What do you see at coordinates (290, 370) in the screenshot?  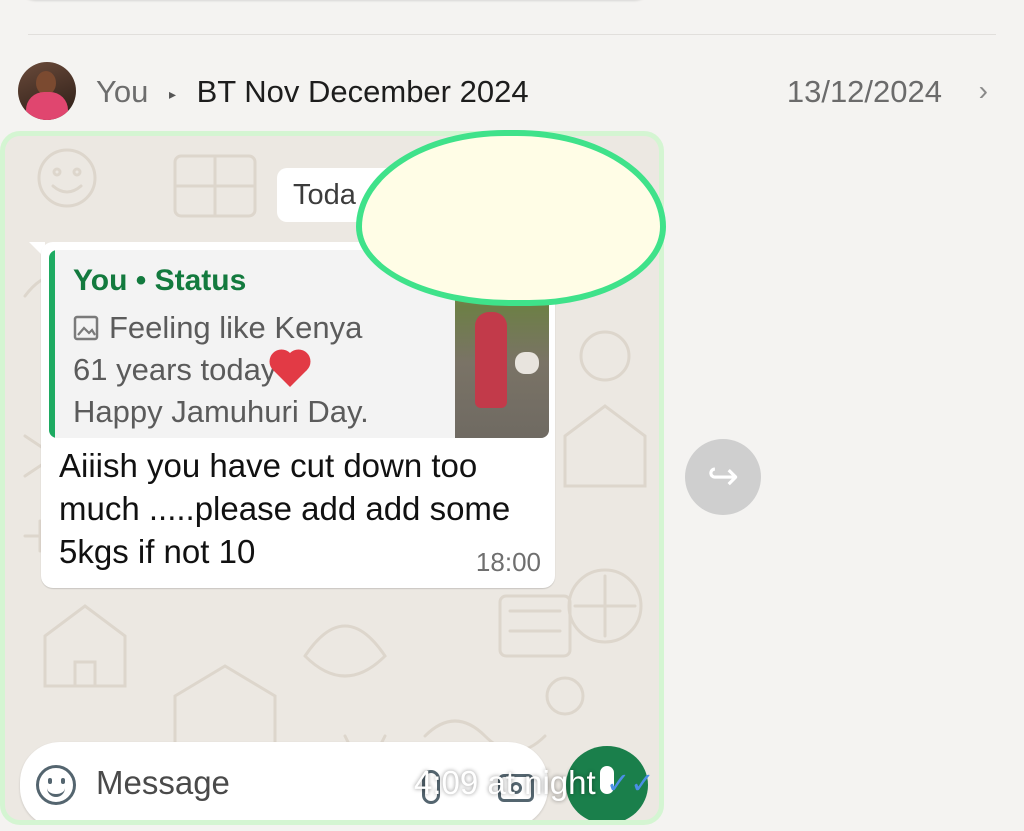 I see `heart-icon` at bounding box center [290, 370].